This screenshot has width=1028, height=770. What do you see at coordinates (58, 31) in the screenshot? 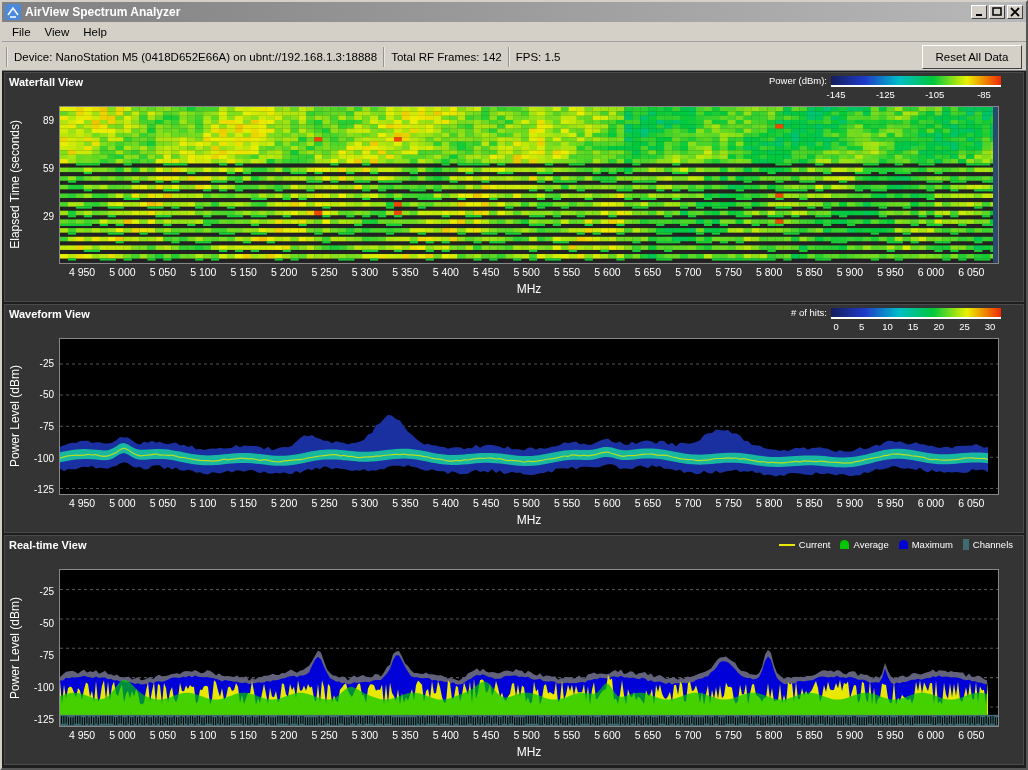
I see `menu-item: View` at bounding box center [58, 31].